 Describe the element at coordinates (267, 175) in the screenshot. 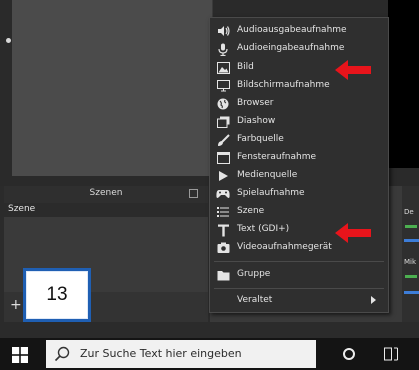

I see `menu-item-label: Medienquelle` at that location.